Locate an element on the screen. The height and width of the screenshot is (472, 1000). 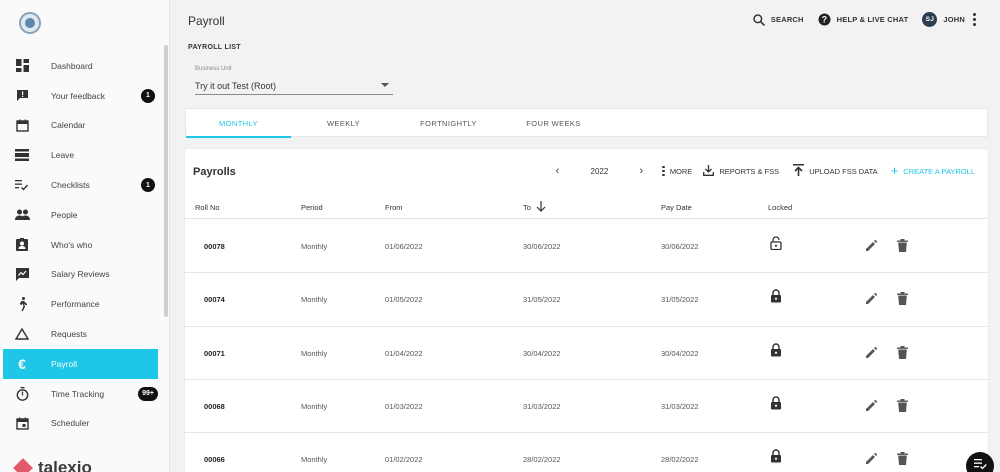
tab-four-weeks: FOUR WEEKS is located at coordinates (553, 123).